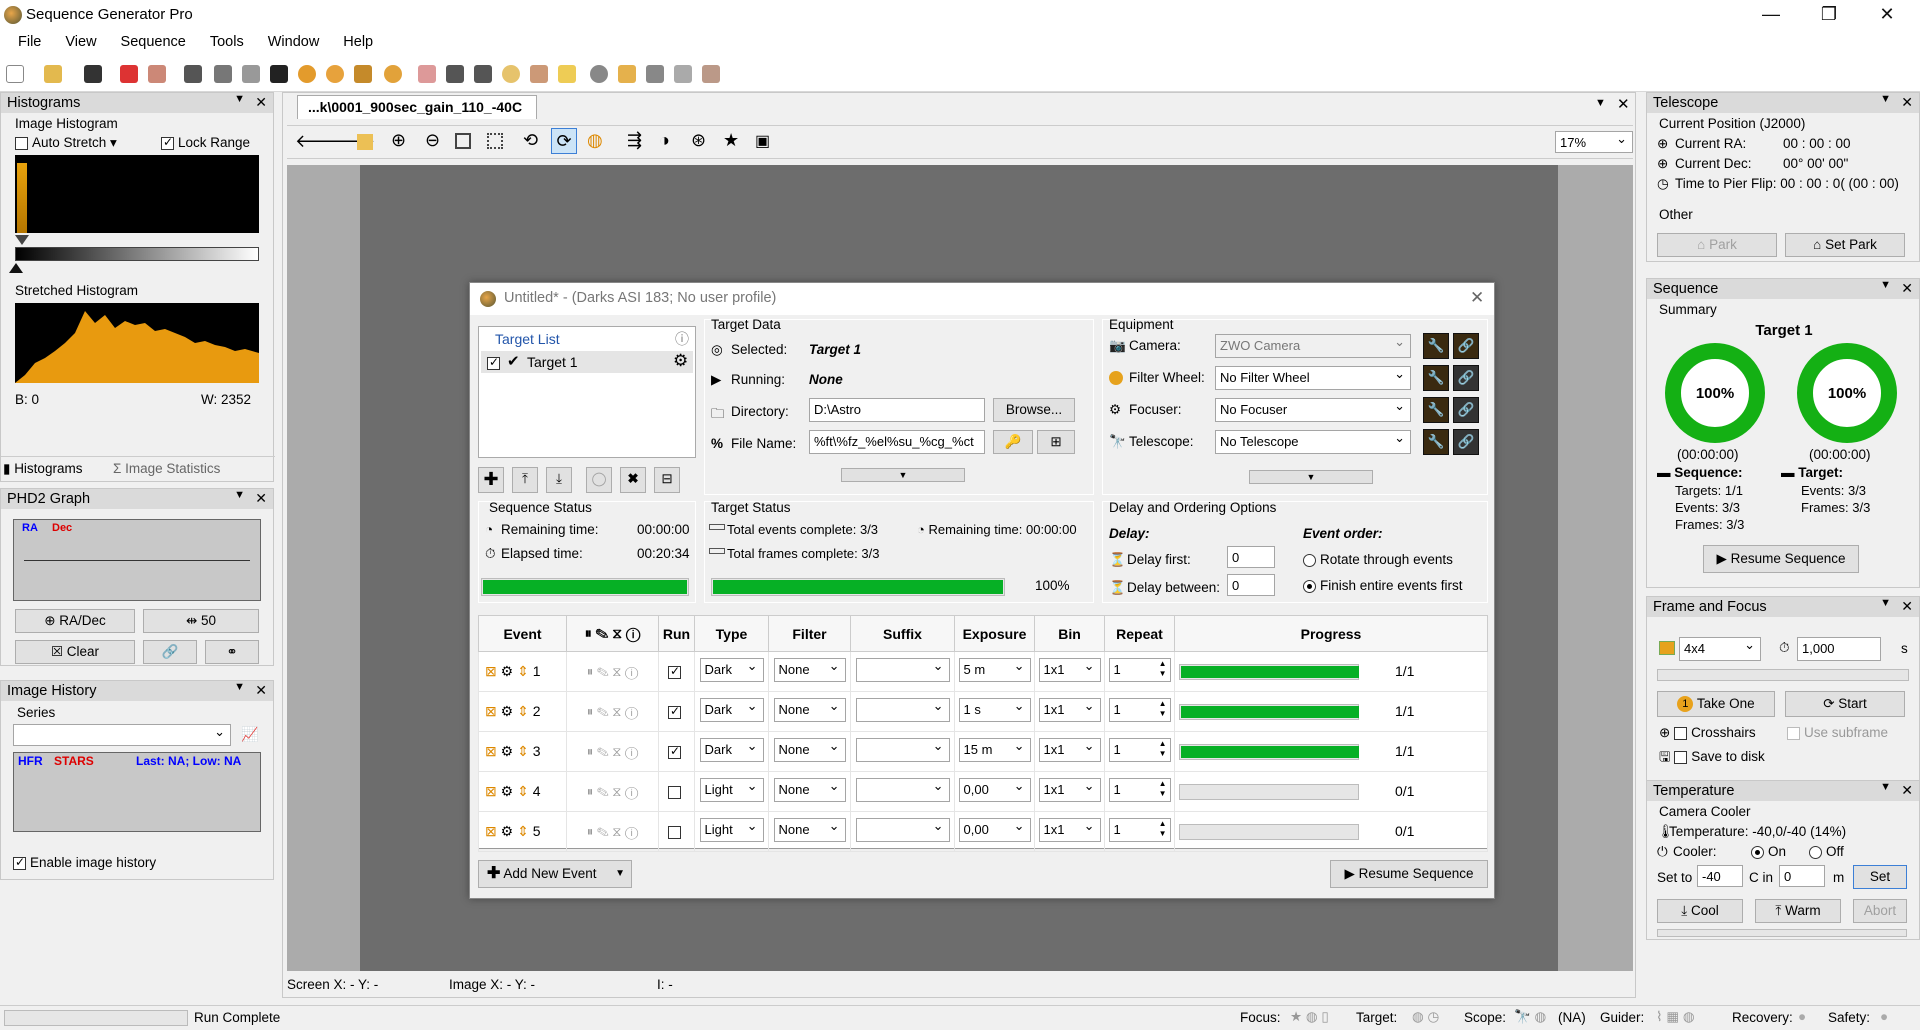  Describe the element at coordinates (483, 74) in the screenshot. I see `dome-icon` at that location.